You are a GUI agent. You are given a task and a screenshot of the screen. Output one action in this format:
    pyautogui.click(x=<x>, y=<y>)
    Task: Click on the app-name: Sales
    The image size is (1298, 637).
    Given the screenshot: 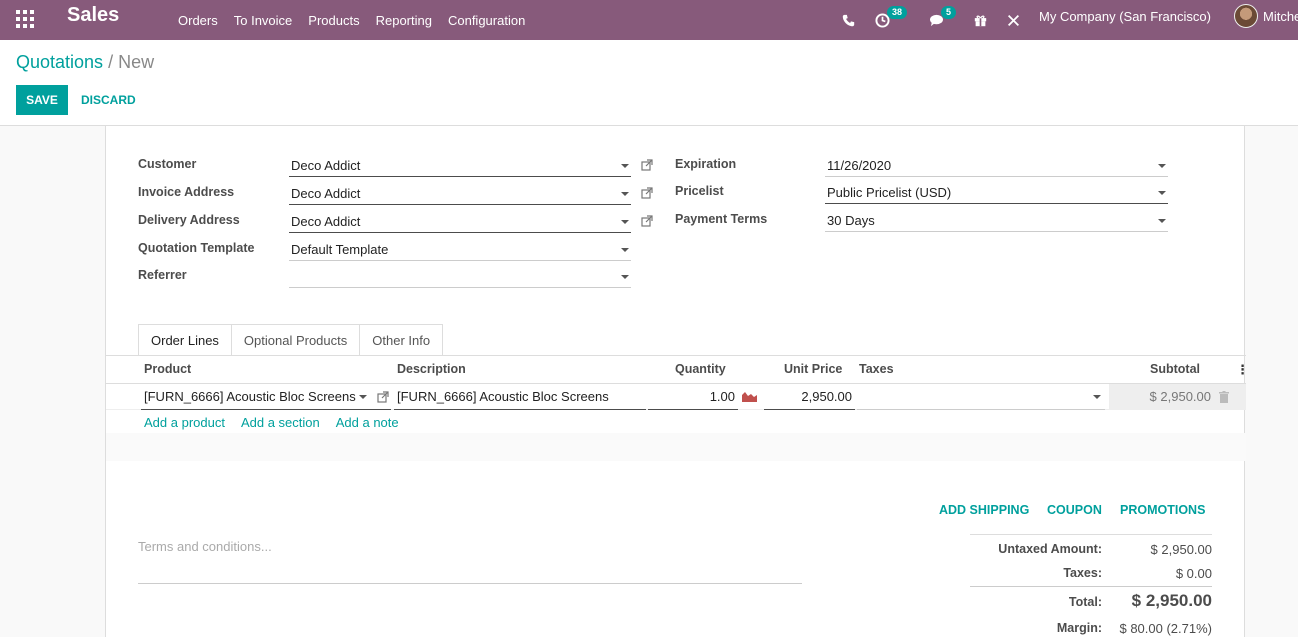 What is the action you would take?
    pyautogui.click(x=93, y=15)
    